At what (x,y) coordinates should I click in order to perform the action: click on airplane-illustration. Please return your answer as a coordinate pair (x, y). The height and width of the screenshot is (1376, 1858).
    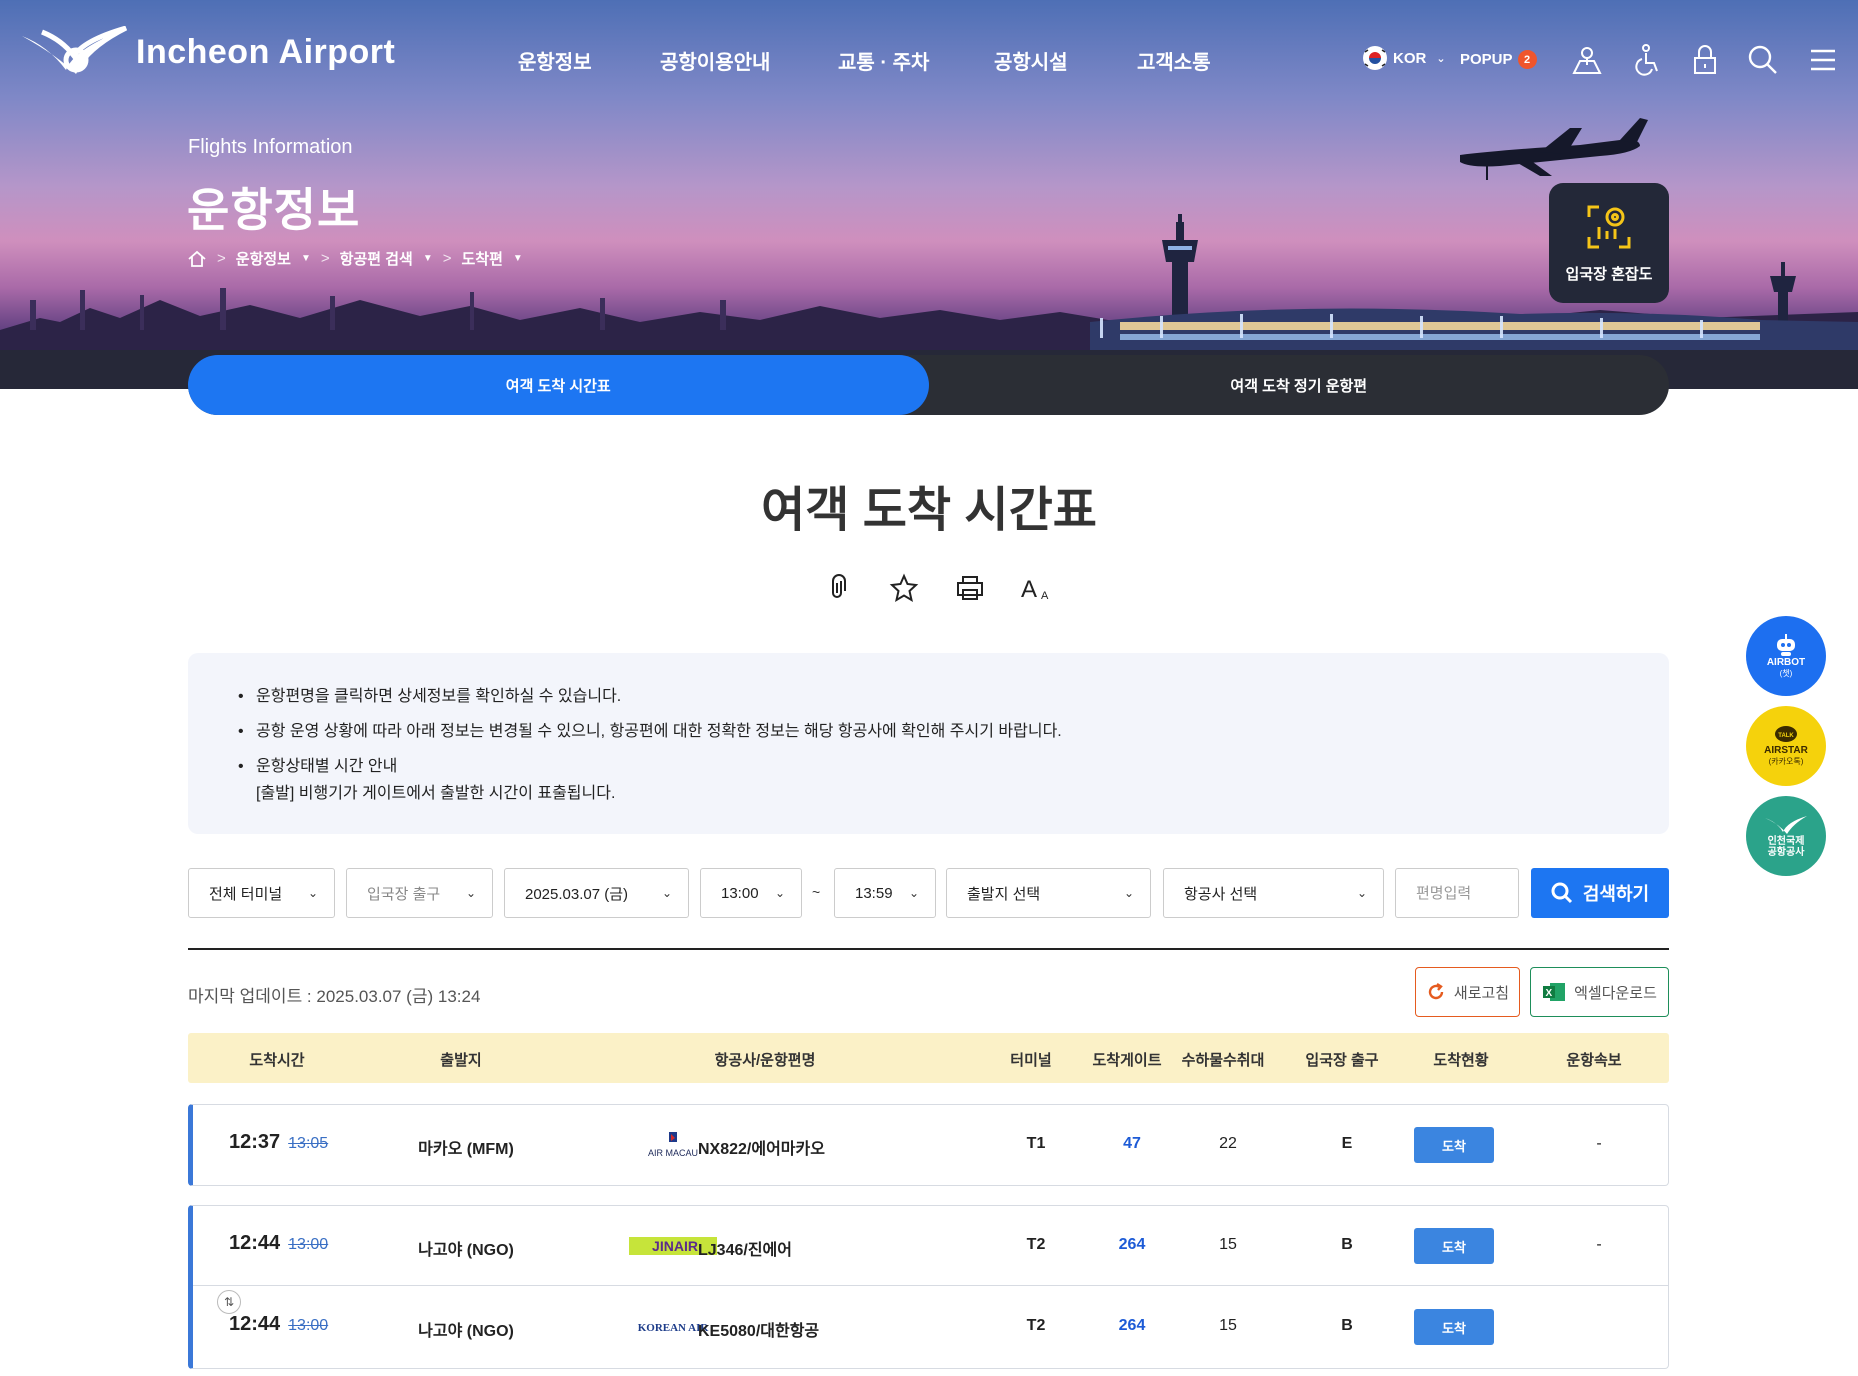
    Looking at the image, I should click on (1554, 149).